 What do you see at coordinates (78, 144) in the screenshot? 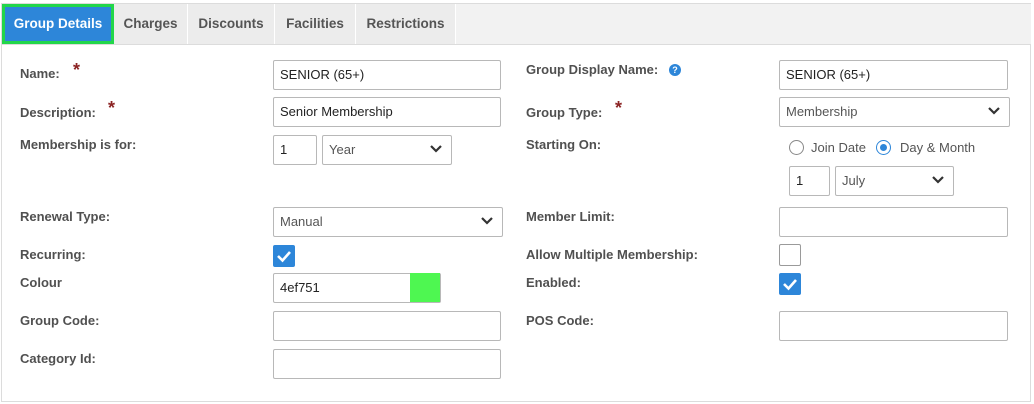
I see `membership-for-label: Membership is for:` at bounding box center [78, 144].